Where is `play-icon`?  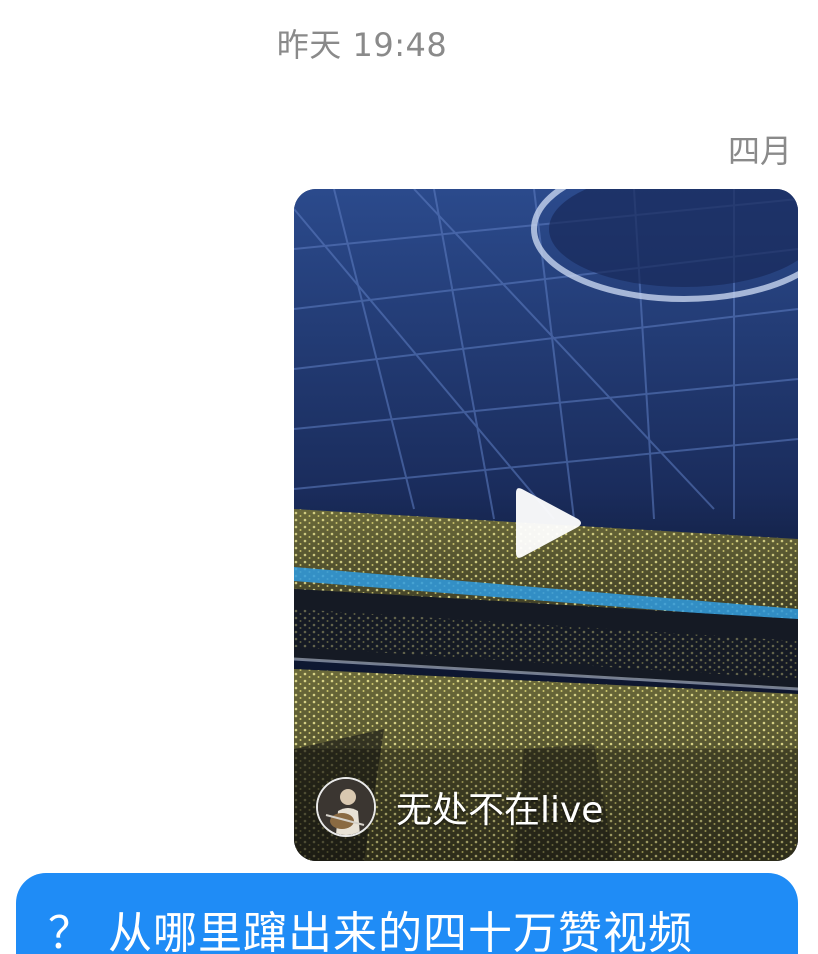
play-icon is located at coordinates (548, 523).